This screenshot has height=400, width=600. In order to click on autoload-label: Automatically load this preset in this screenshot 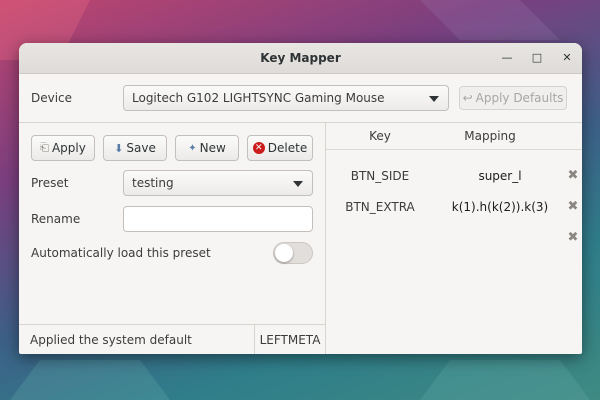, I will do `click(121, 253)`.